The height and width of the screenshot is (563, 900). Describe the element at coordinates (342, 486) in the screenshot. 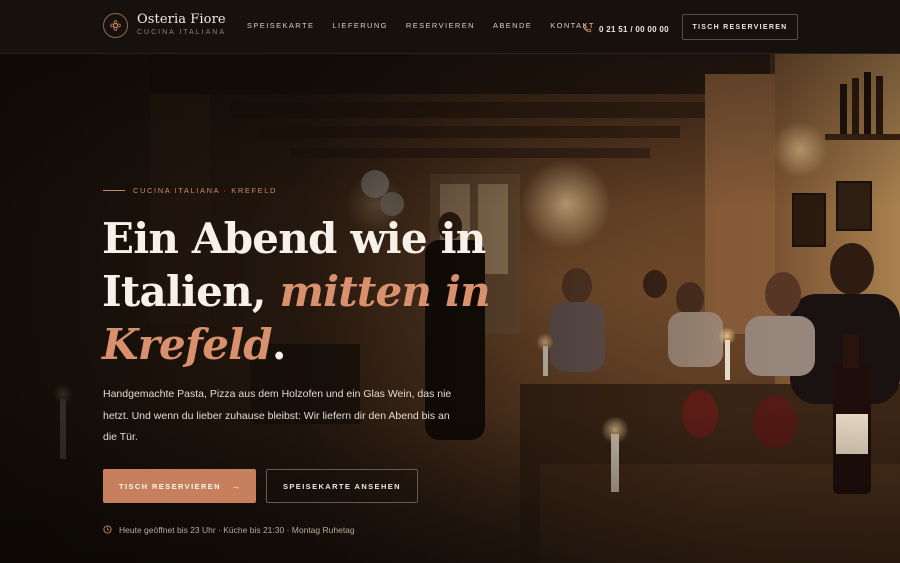

I see `view-menu-button: SPEISEKARTE ANSEHEN` at that location.